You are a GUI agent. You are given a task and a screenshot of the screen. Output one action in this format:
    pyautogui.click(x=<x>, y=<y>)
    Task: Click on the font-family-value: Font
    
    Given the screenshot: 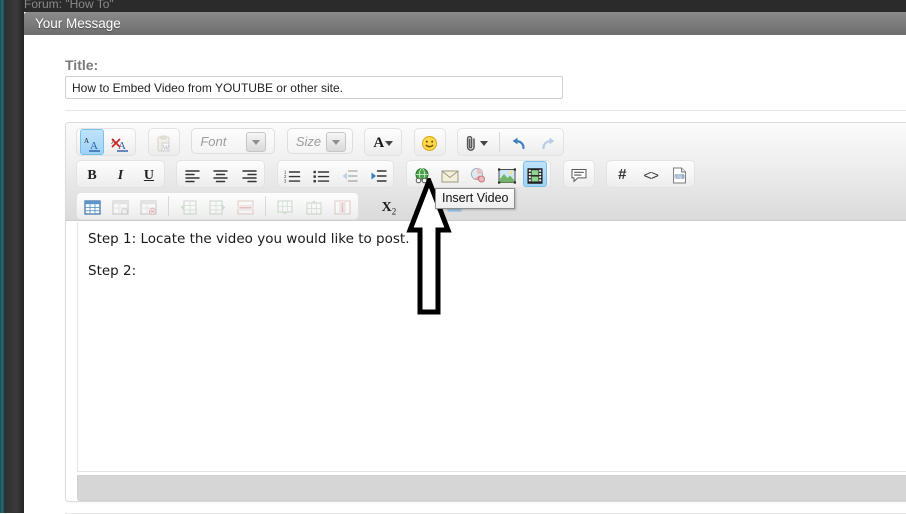 What is the action you would take?
    pyautogui.click(x=213, y=141)
    